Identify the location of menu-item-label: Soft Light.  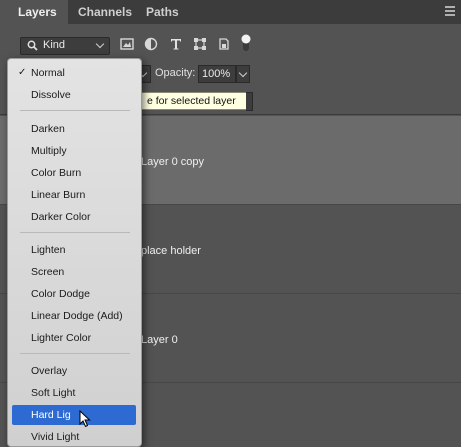
(53, 393).